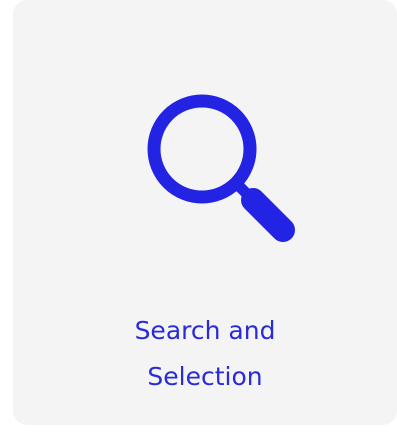 The image size is (397, 437). Describe the element at coordinates (205, 330) in the screenshot. I see `card-title-line-1: Search and` at that location.